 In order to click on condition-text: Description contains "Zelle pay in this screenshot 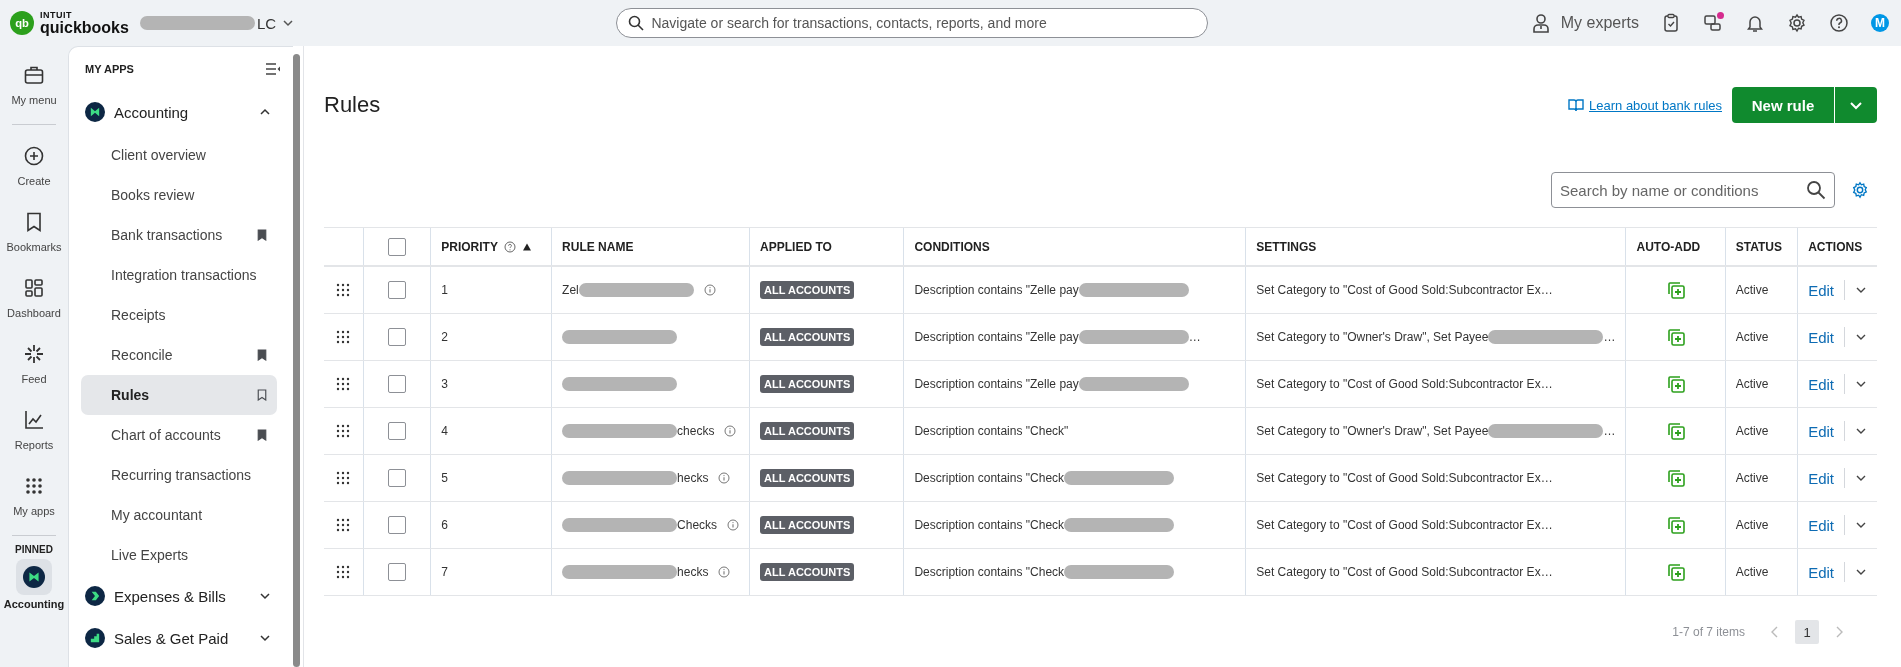, I will do `click(996, 337)`.